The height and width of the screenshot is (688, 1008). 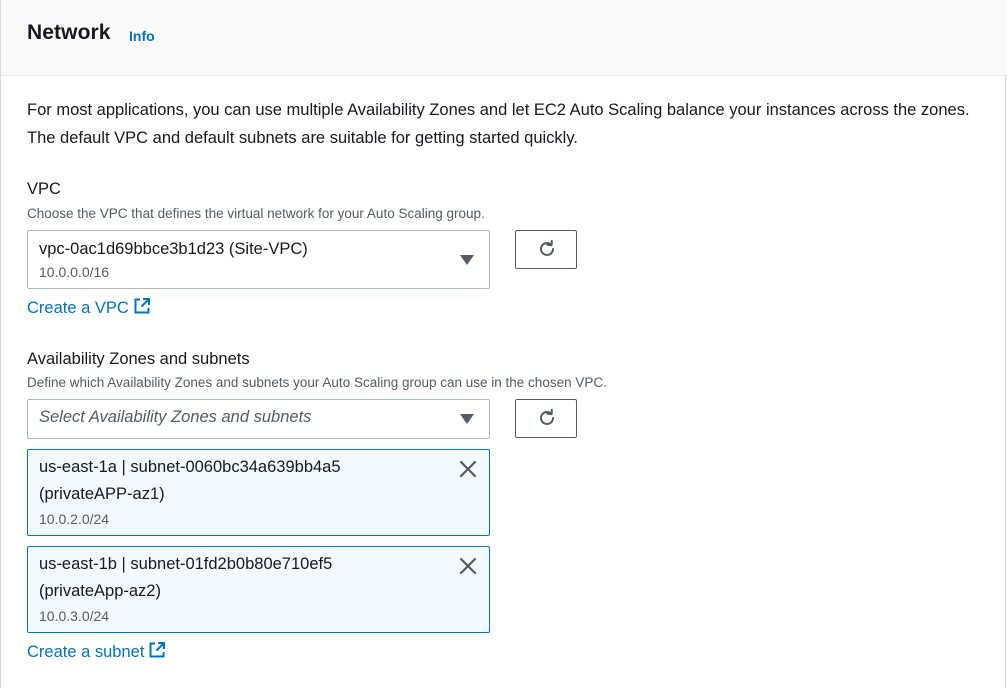 What do you see at coordinates (175, 417) in the screenshot?
I see `subnets-placeholder: Select Availability Zones and subnets` at bounding box center [175, 417].